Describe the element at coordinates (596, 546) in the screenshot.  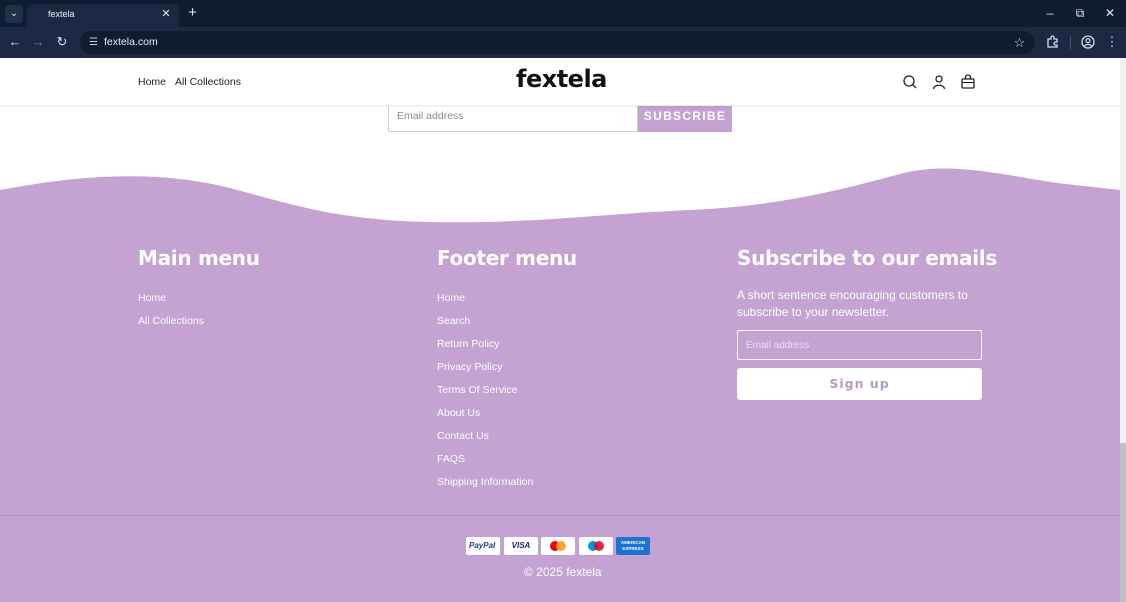
I see `maestro-icon` at that location.